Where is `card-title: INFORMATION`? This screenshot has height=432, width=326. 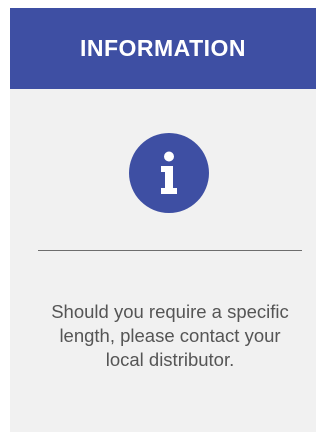 card-title: INFORMATION is located at coordinates (163, 48).